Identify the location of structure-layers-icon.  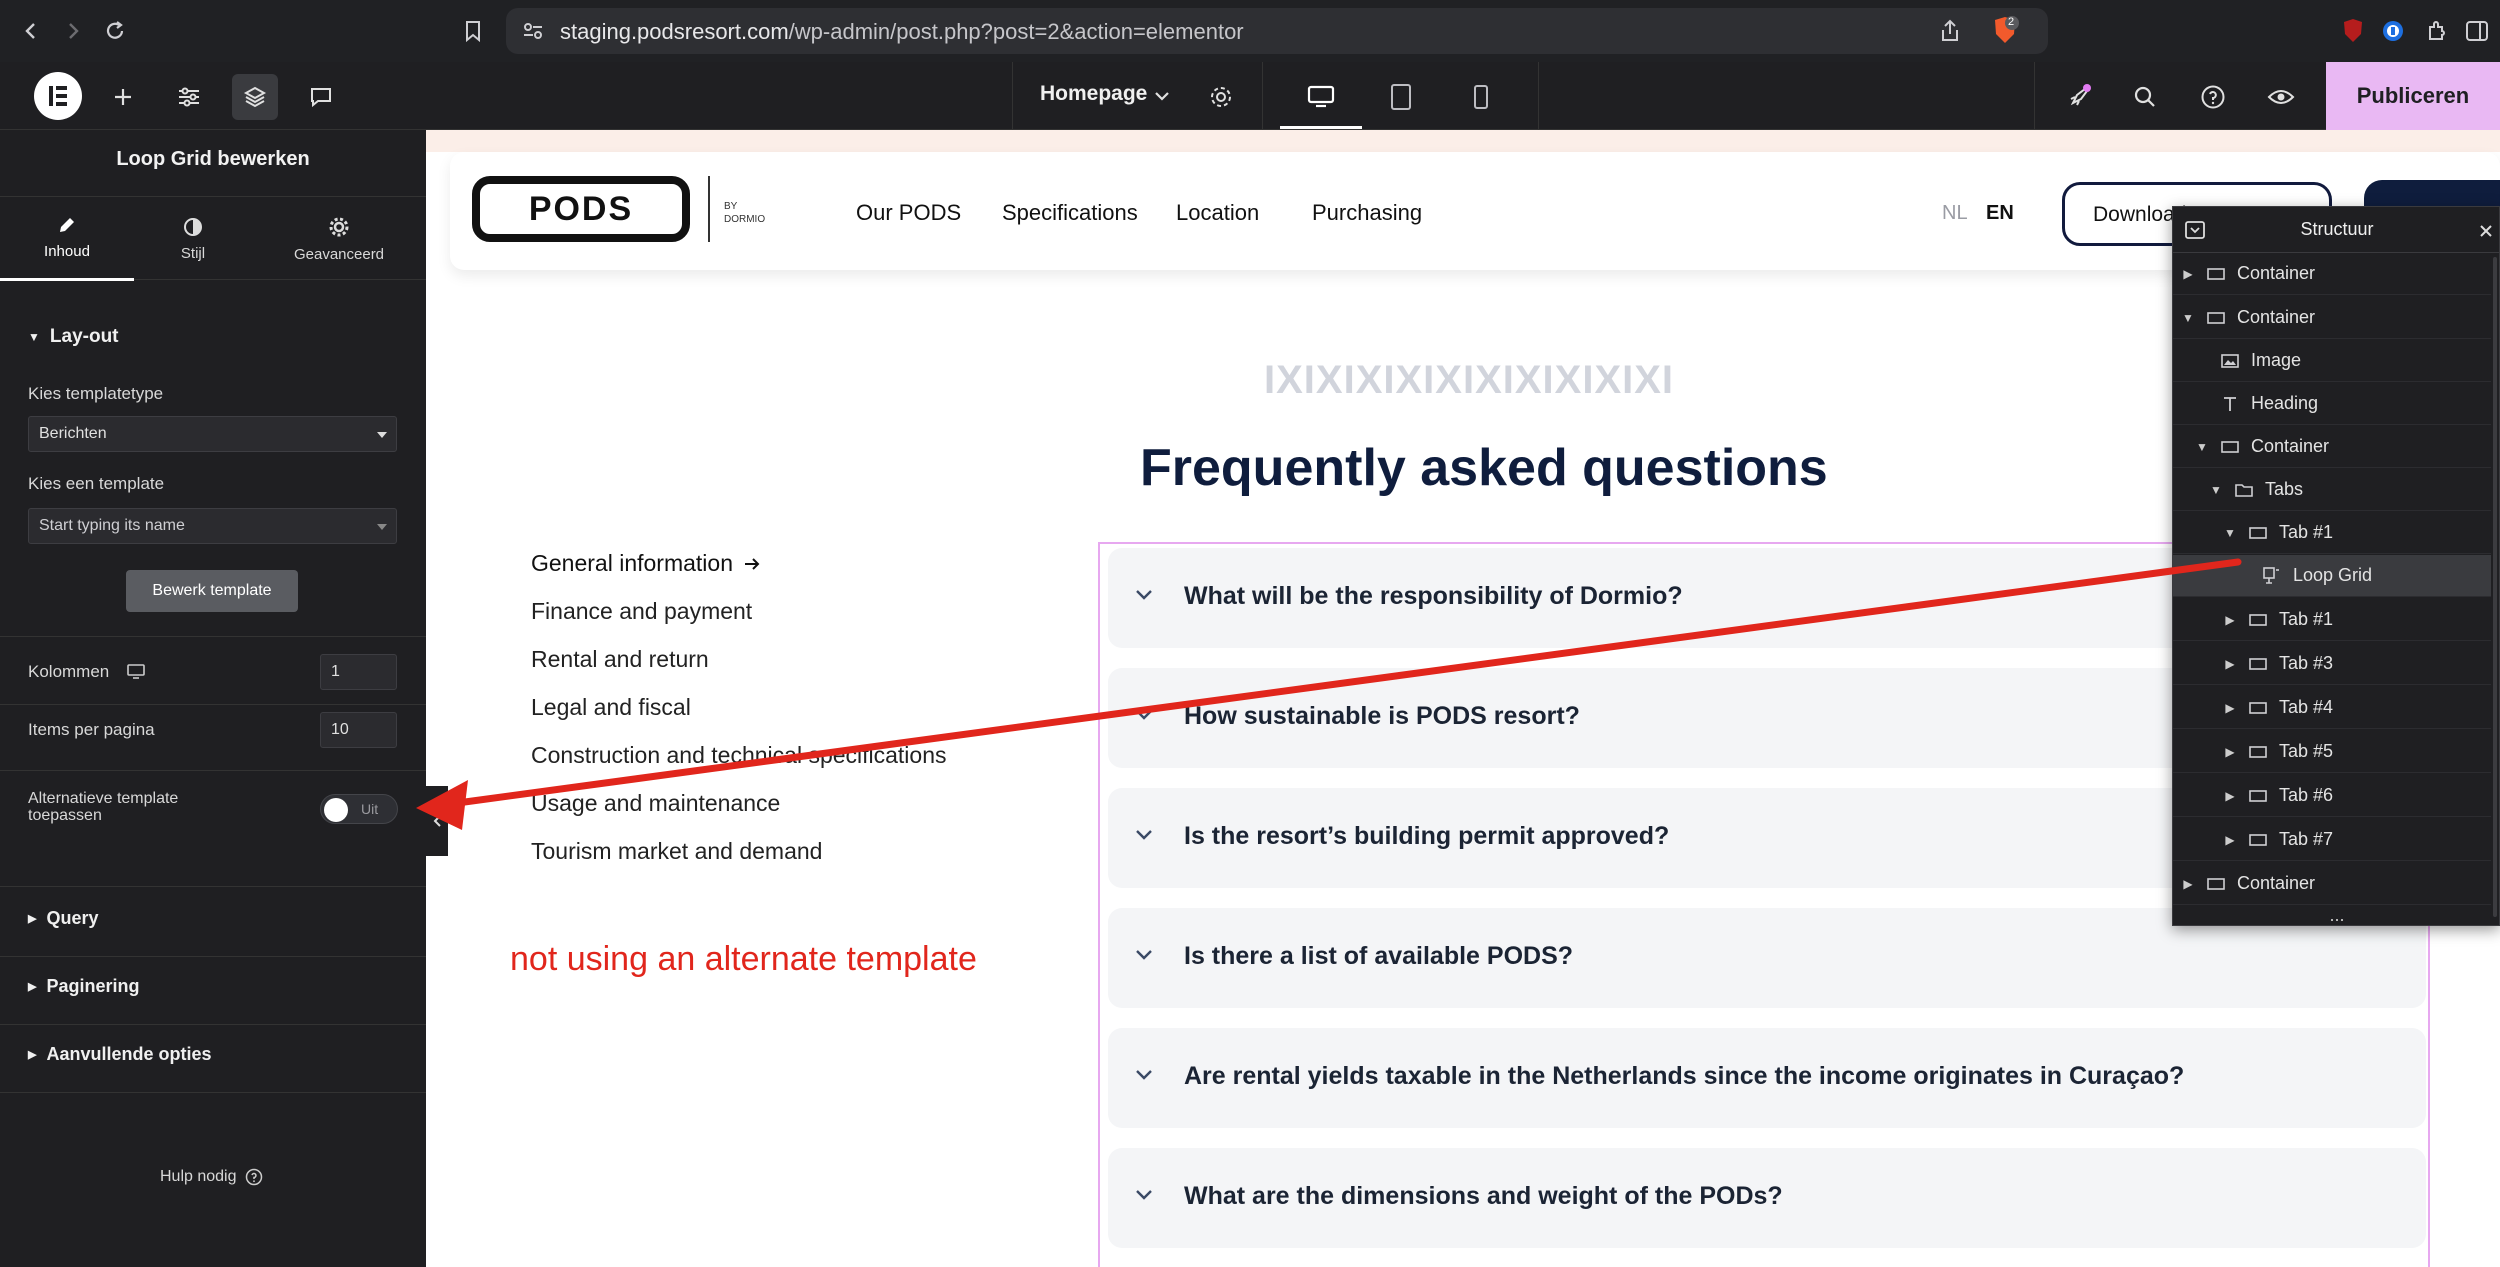
(255, 97).